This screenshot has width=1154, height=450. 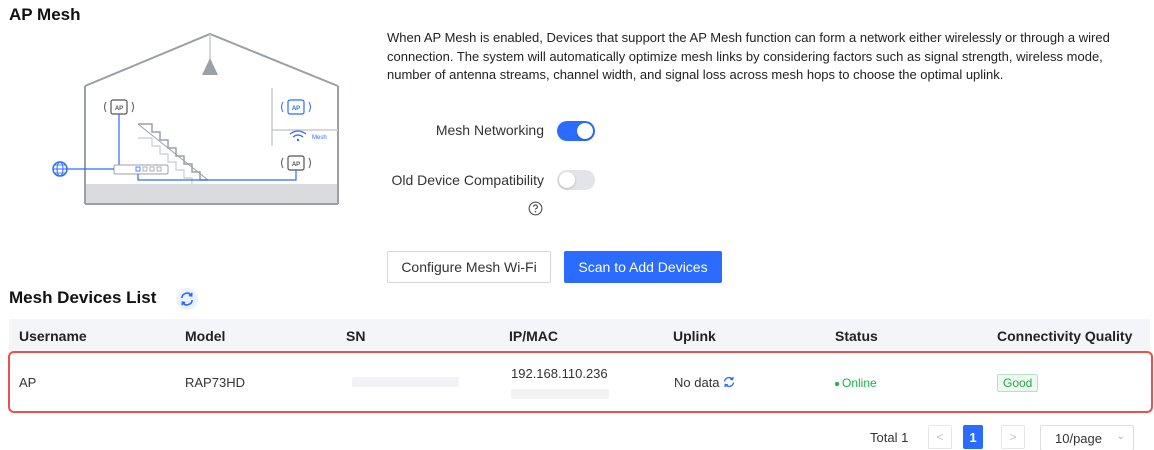 I want to click on column-header: Status, so click(x=856, y=336).